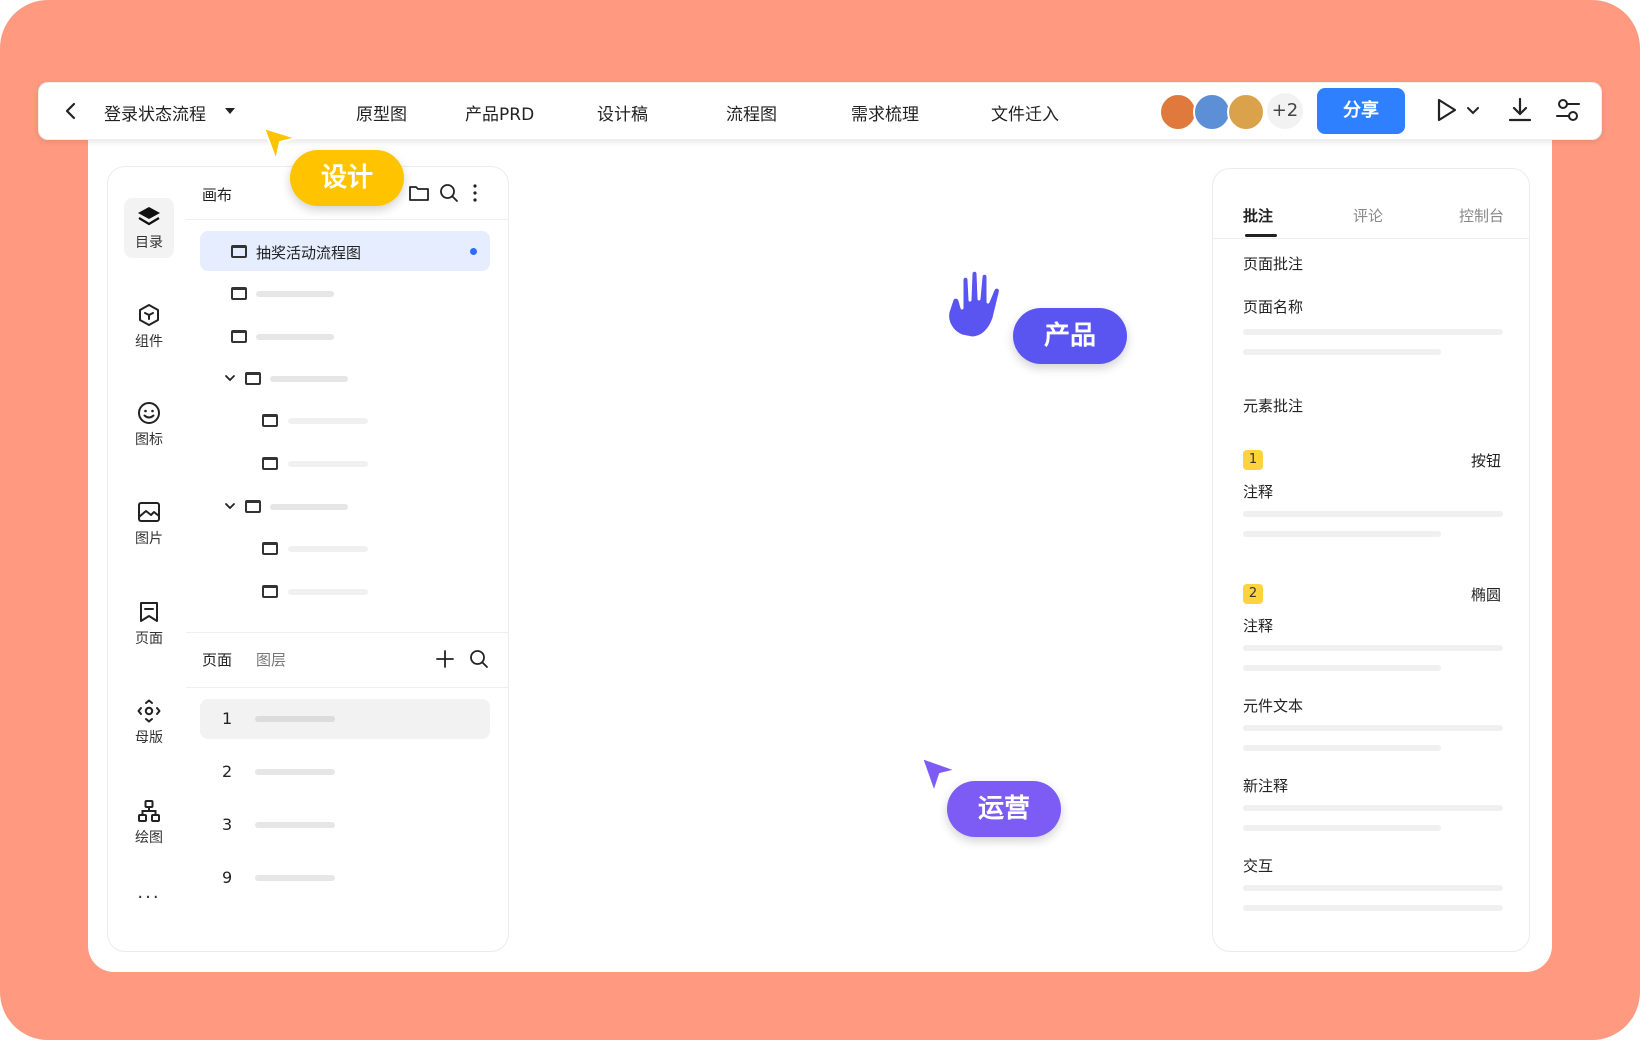 Image resolution: width=1640 pixels, height=1040 pixels. Describe the element at coordinates (622, 112) in the screenshot. I see `nav-design: 设计稿` at that location.